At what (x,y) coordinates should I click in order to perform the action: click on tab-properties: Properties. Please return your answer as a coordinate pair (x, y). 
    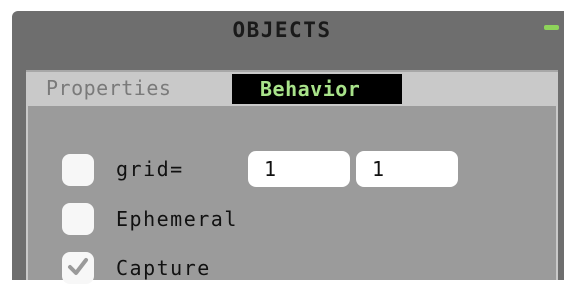
    Looking at the image, I should click on (108, 88).